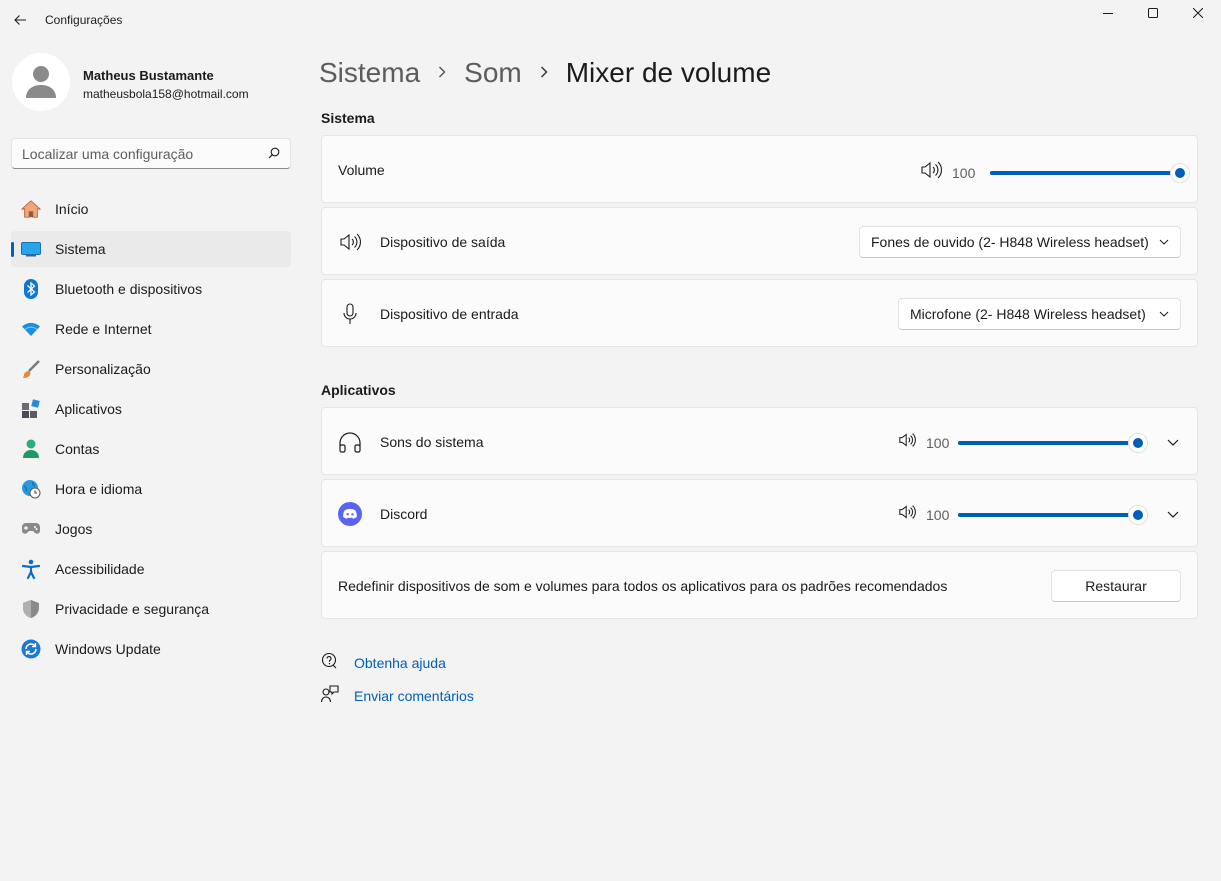 The width and height of the screenshot is (1221, 881). What do you see at coordinates (31, 649) in the screenshot?
I see `update-icon` at bounding box center [31, 649].